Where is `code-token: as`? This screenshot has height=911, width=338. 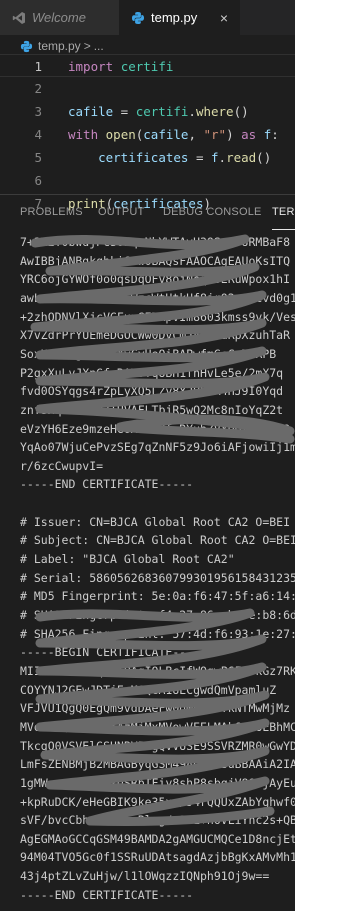 code-token: as is located at coordinates (249, 134).